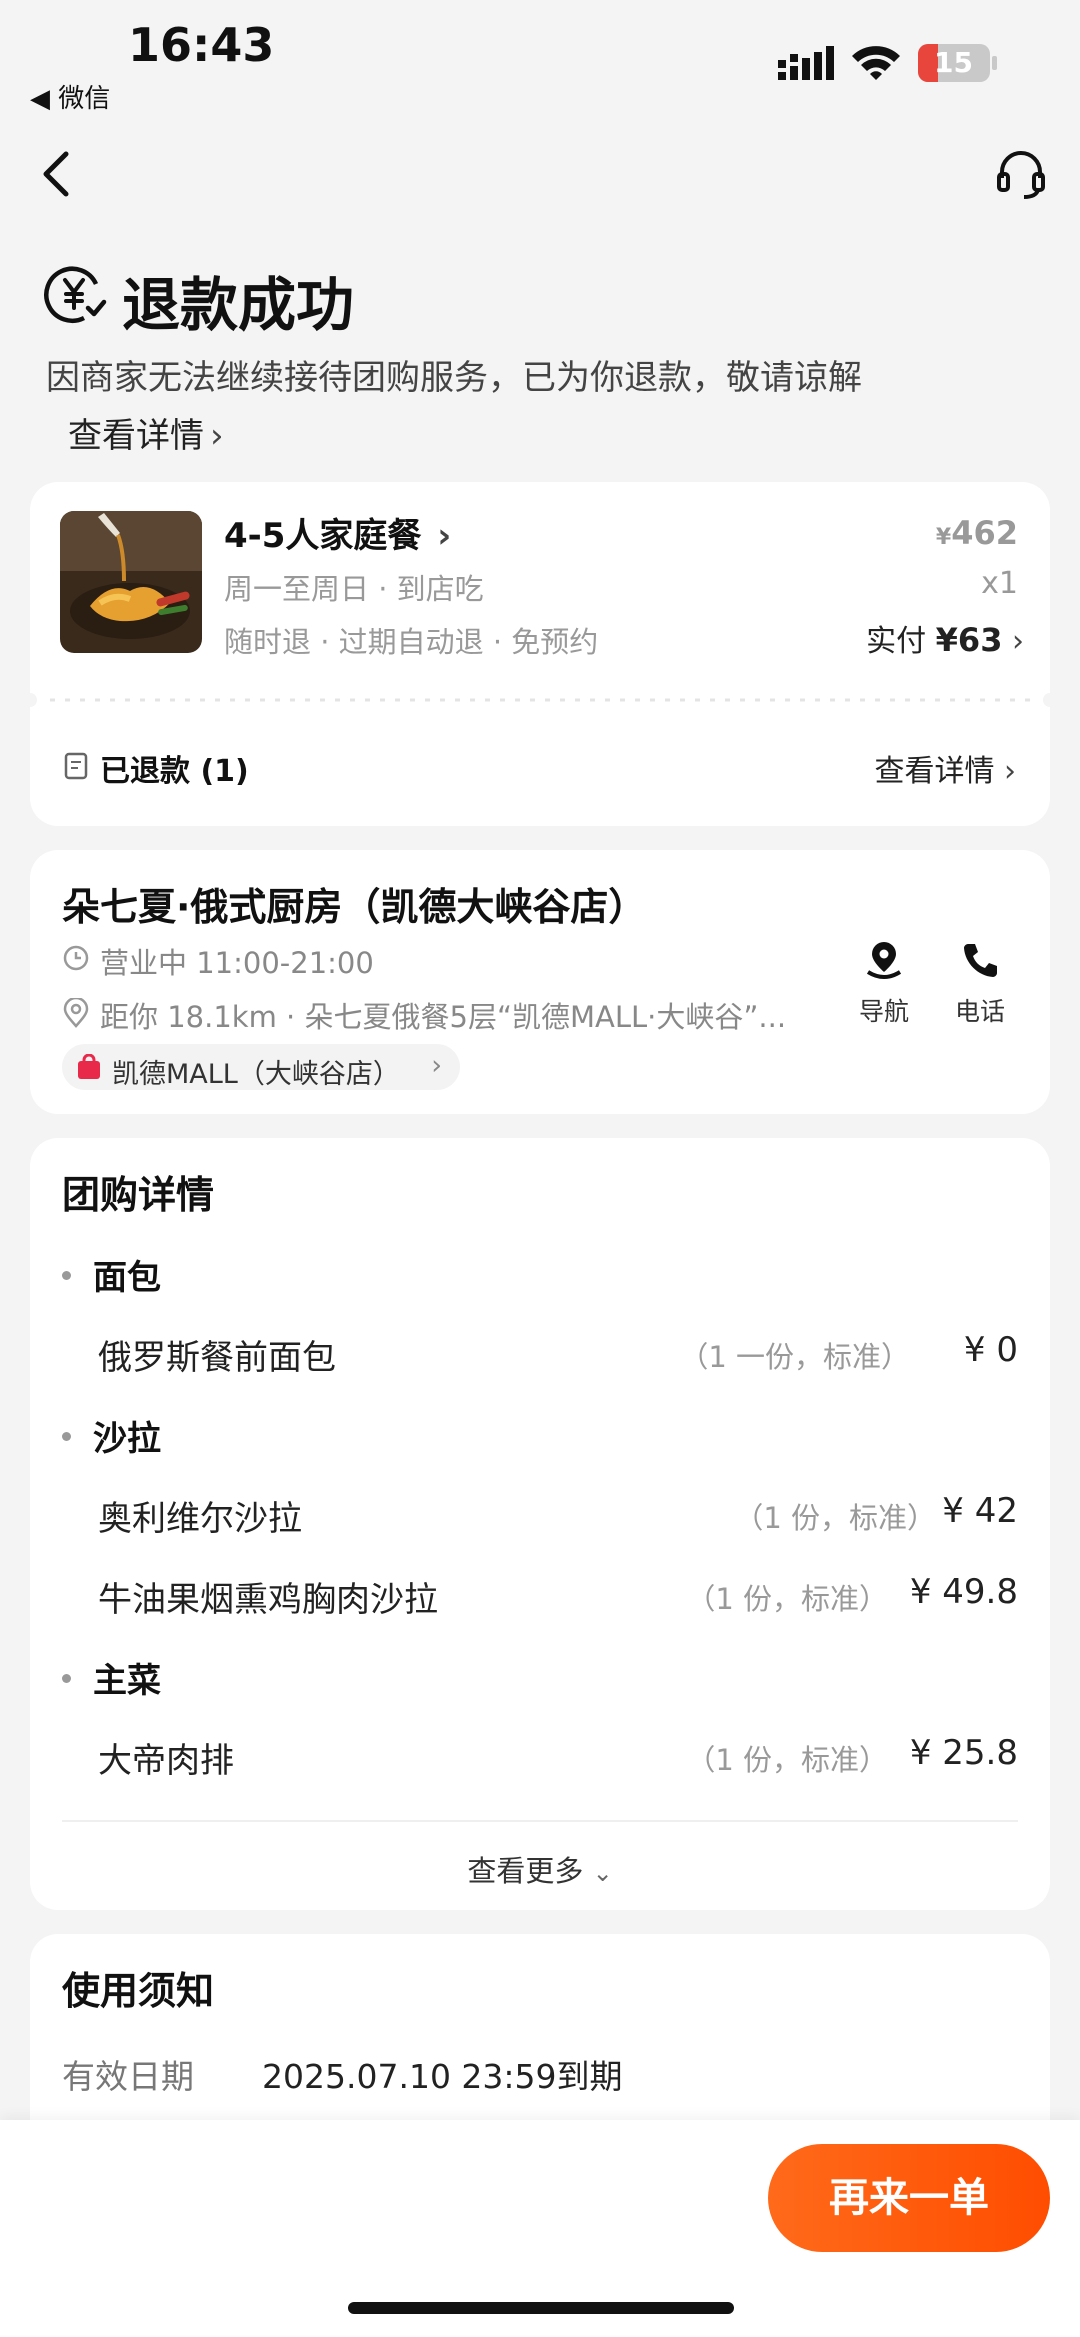  What do you see at coordinates (963, 1753) in the screenshot?
I see `item-price: ¥ 25.8` at bounding box center [963, 1753].